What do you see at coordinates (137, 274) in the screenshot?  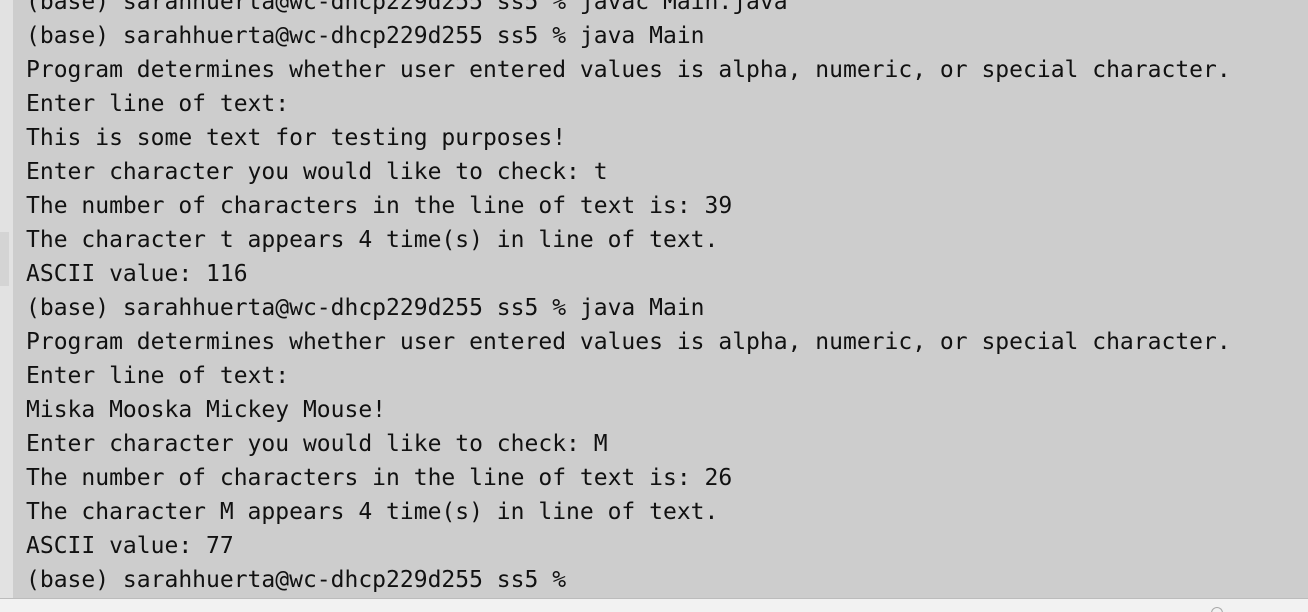 I see `terminal-line-ascii-value: ASCII value: 116` at bounding box center [137, 274].